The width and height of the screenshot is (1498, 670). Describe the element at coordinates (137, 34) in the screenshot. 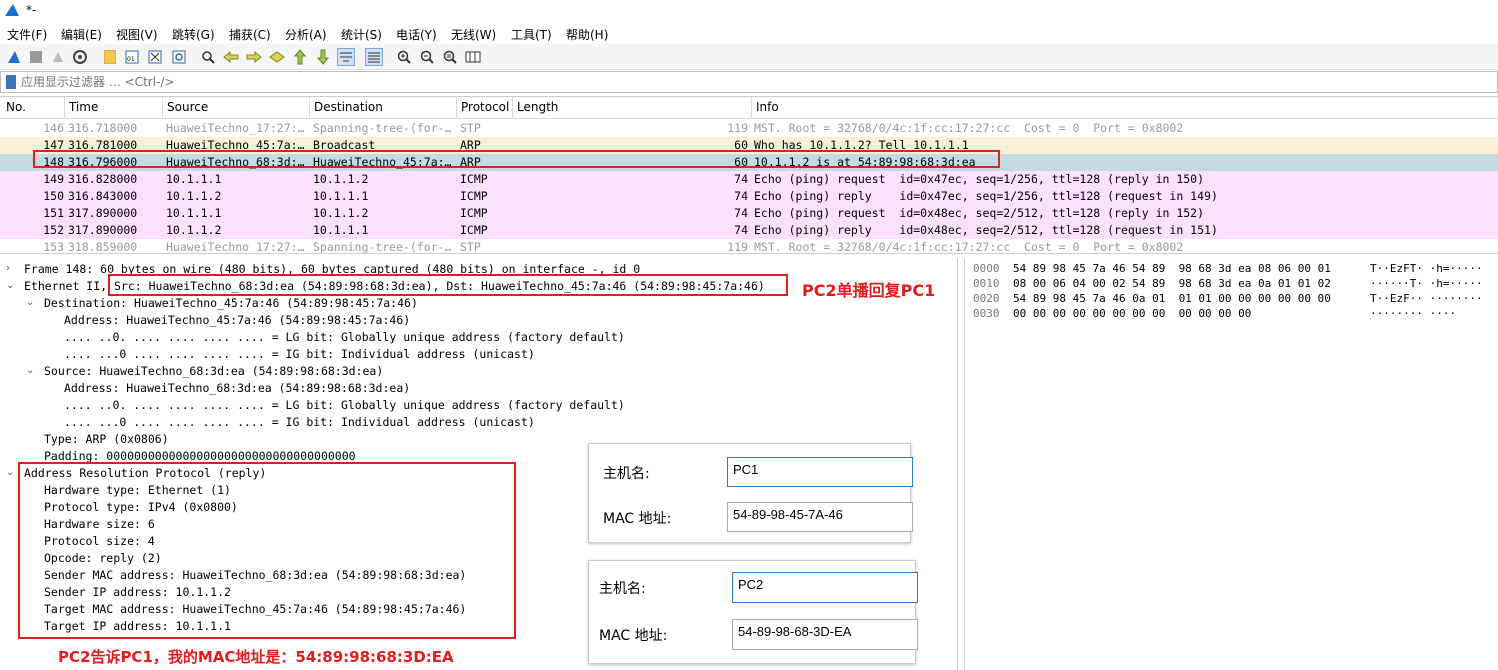

I see `menu-view: 视图(V)` at that location.